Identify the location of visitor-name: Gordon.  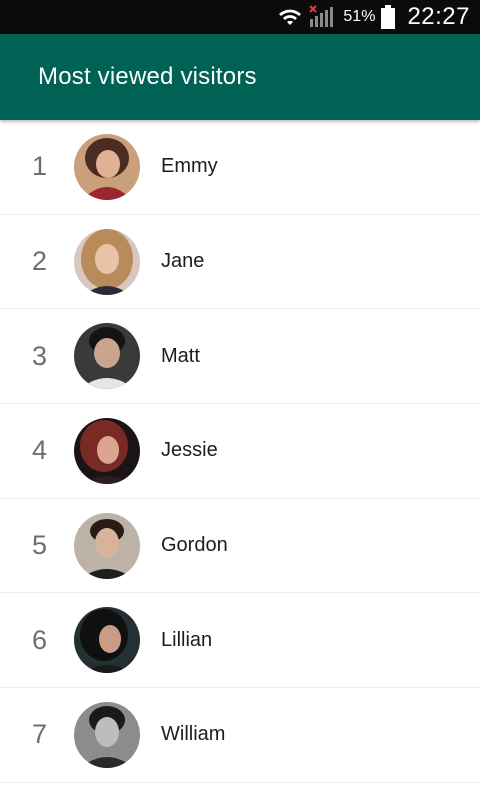
(194, 545).